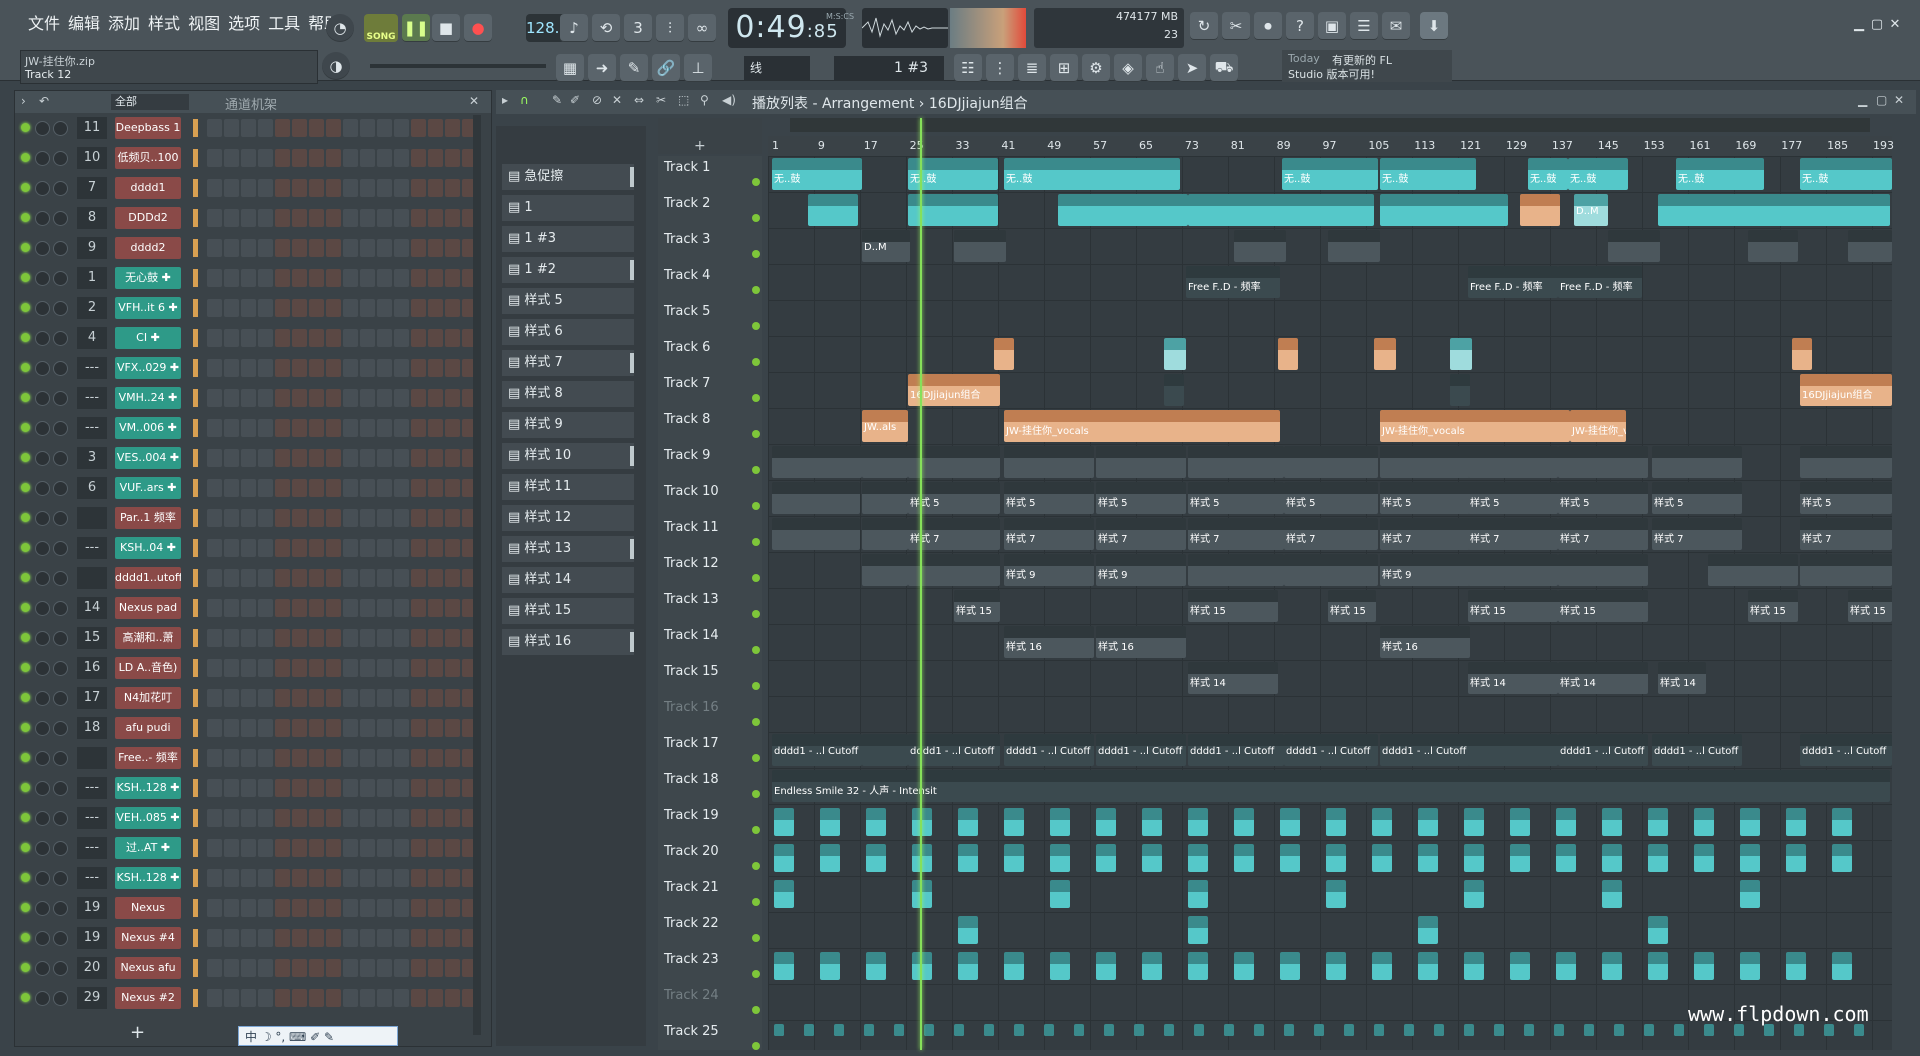 This screenshot has width=1920, height=1056. Describe the element at coordinates (1697, 498) in the screenshot. I see `playlist-clip: 样式 5` at that location.